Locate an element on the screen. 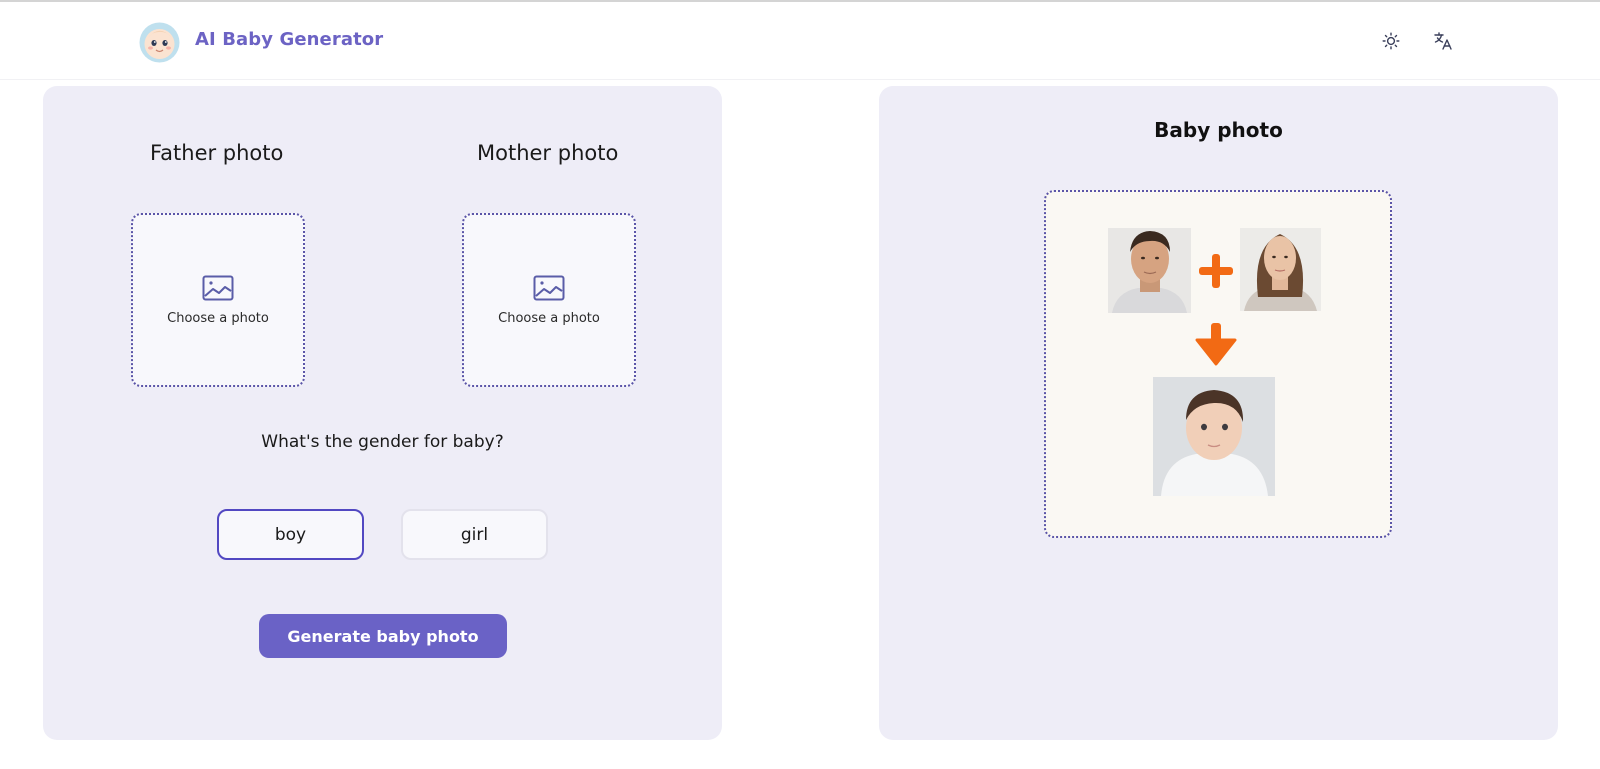 This screenshot has width=1600, height=769. baby-logo-icon is located at coordinates (159, 42).